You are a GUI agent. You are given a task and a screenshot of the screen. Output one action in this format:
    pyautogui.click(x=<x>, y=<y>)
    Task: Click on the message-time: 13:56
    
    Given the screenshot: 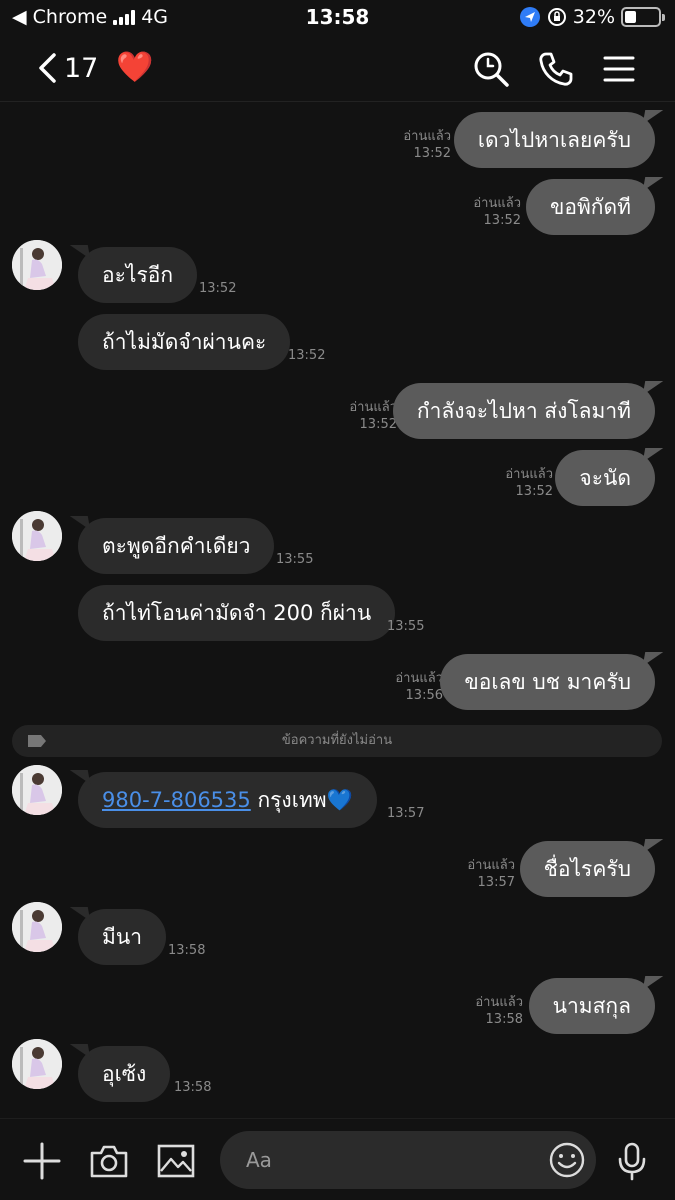 What is the action you would take?
    pyautogui.click(x=424, y=695)
    